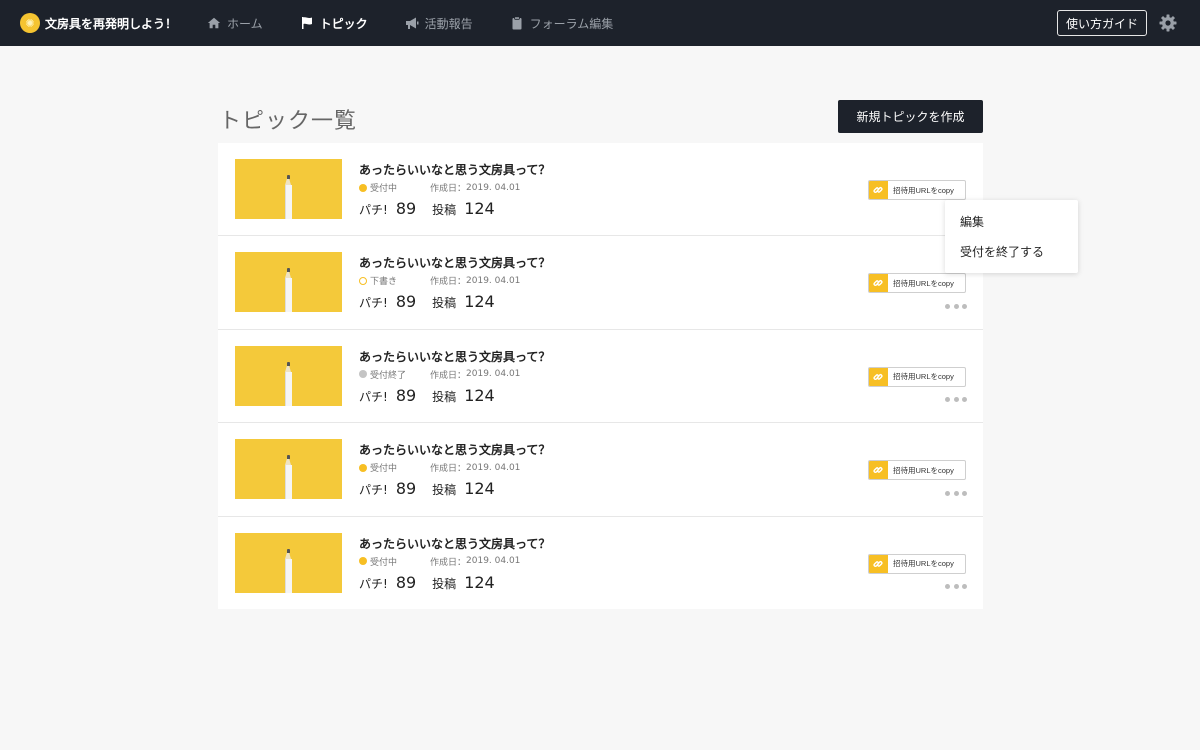 Image resolution: width=1200 pixels, height=750 pixels. I want to click on brand: ✺ 文房具を再発明しよう！, so click(110, 23).